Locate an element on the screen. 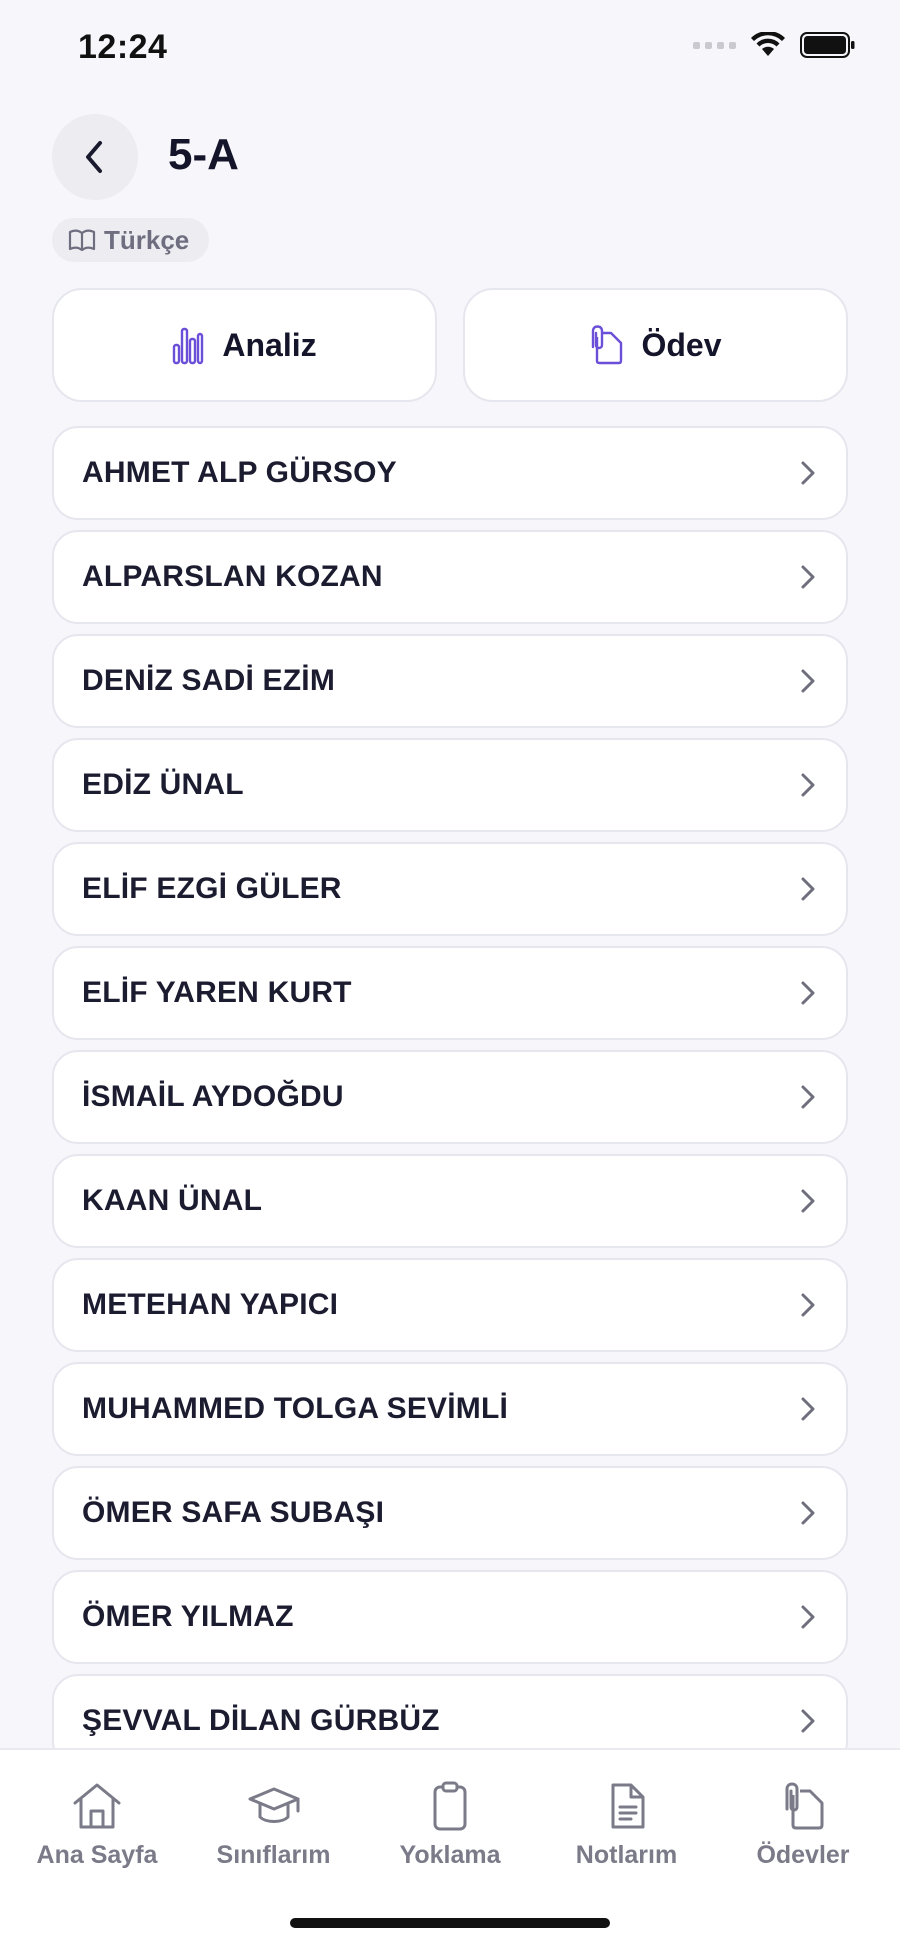 The height and width of the screenshot is (1948, 900). chevron-left-icon is located at coordinates (94, 157).